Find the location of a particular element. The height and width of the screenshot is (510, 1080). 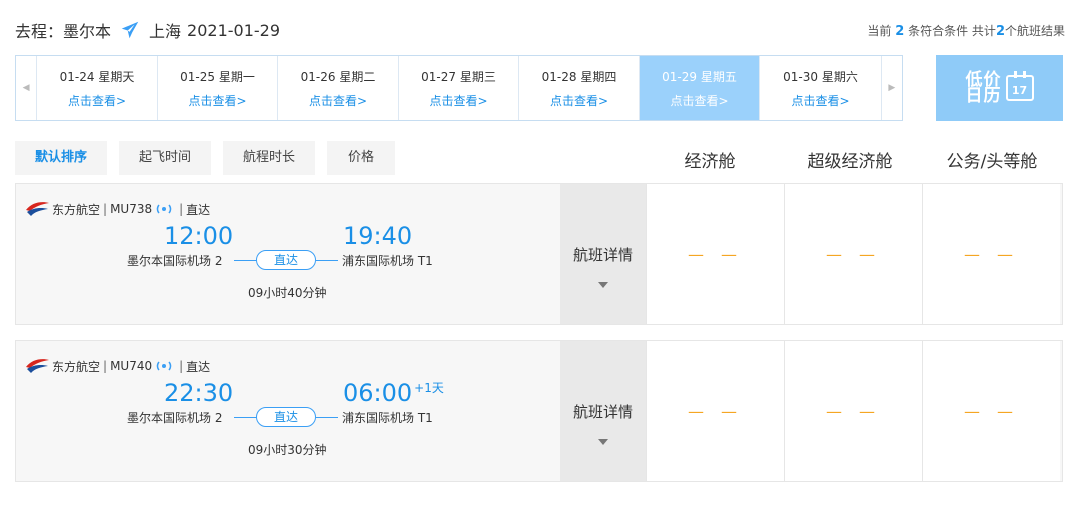

chevron-left-icon: ◀ is located at coordinates (26, 88).